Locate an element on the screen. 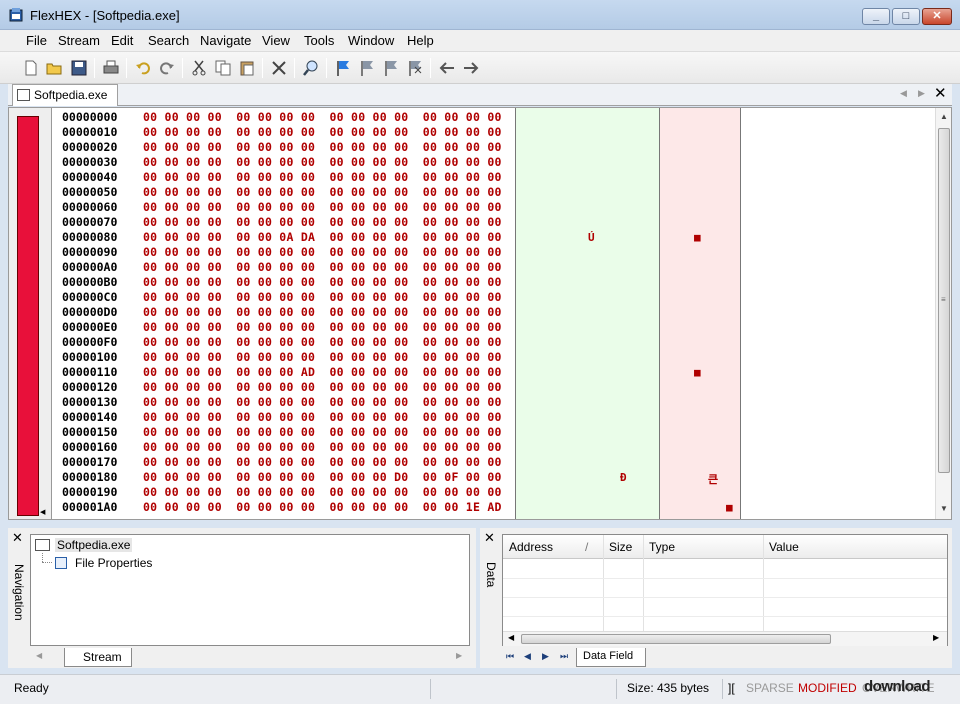 Image resolution: width=960 pixels, height=704 pixels. unicode-column: ■ ■ 큰 ■ is located at coordinates (700, 313).